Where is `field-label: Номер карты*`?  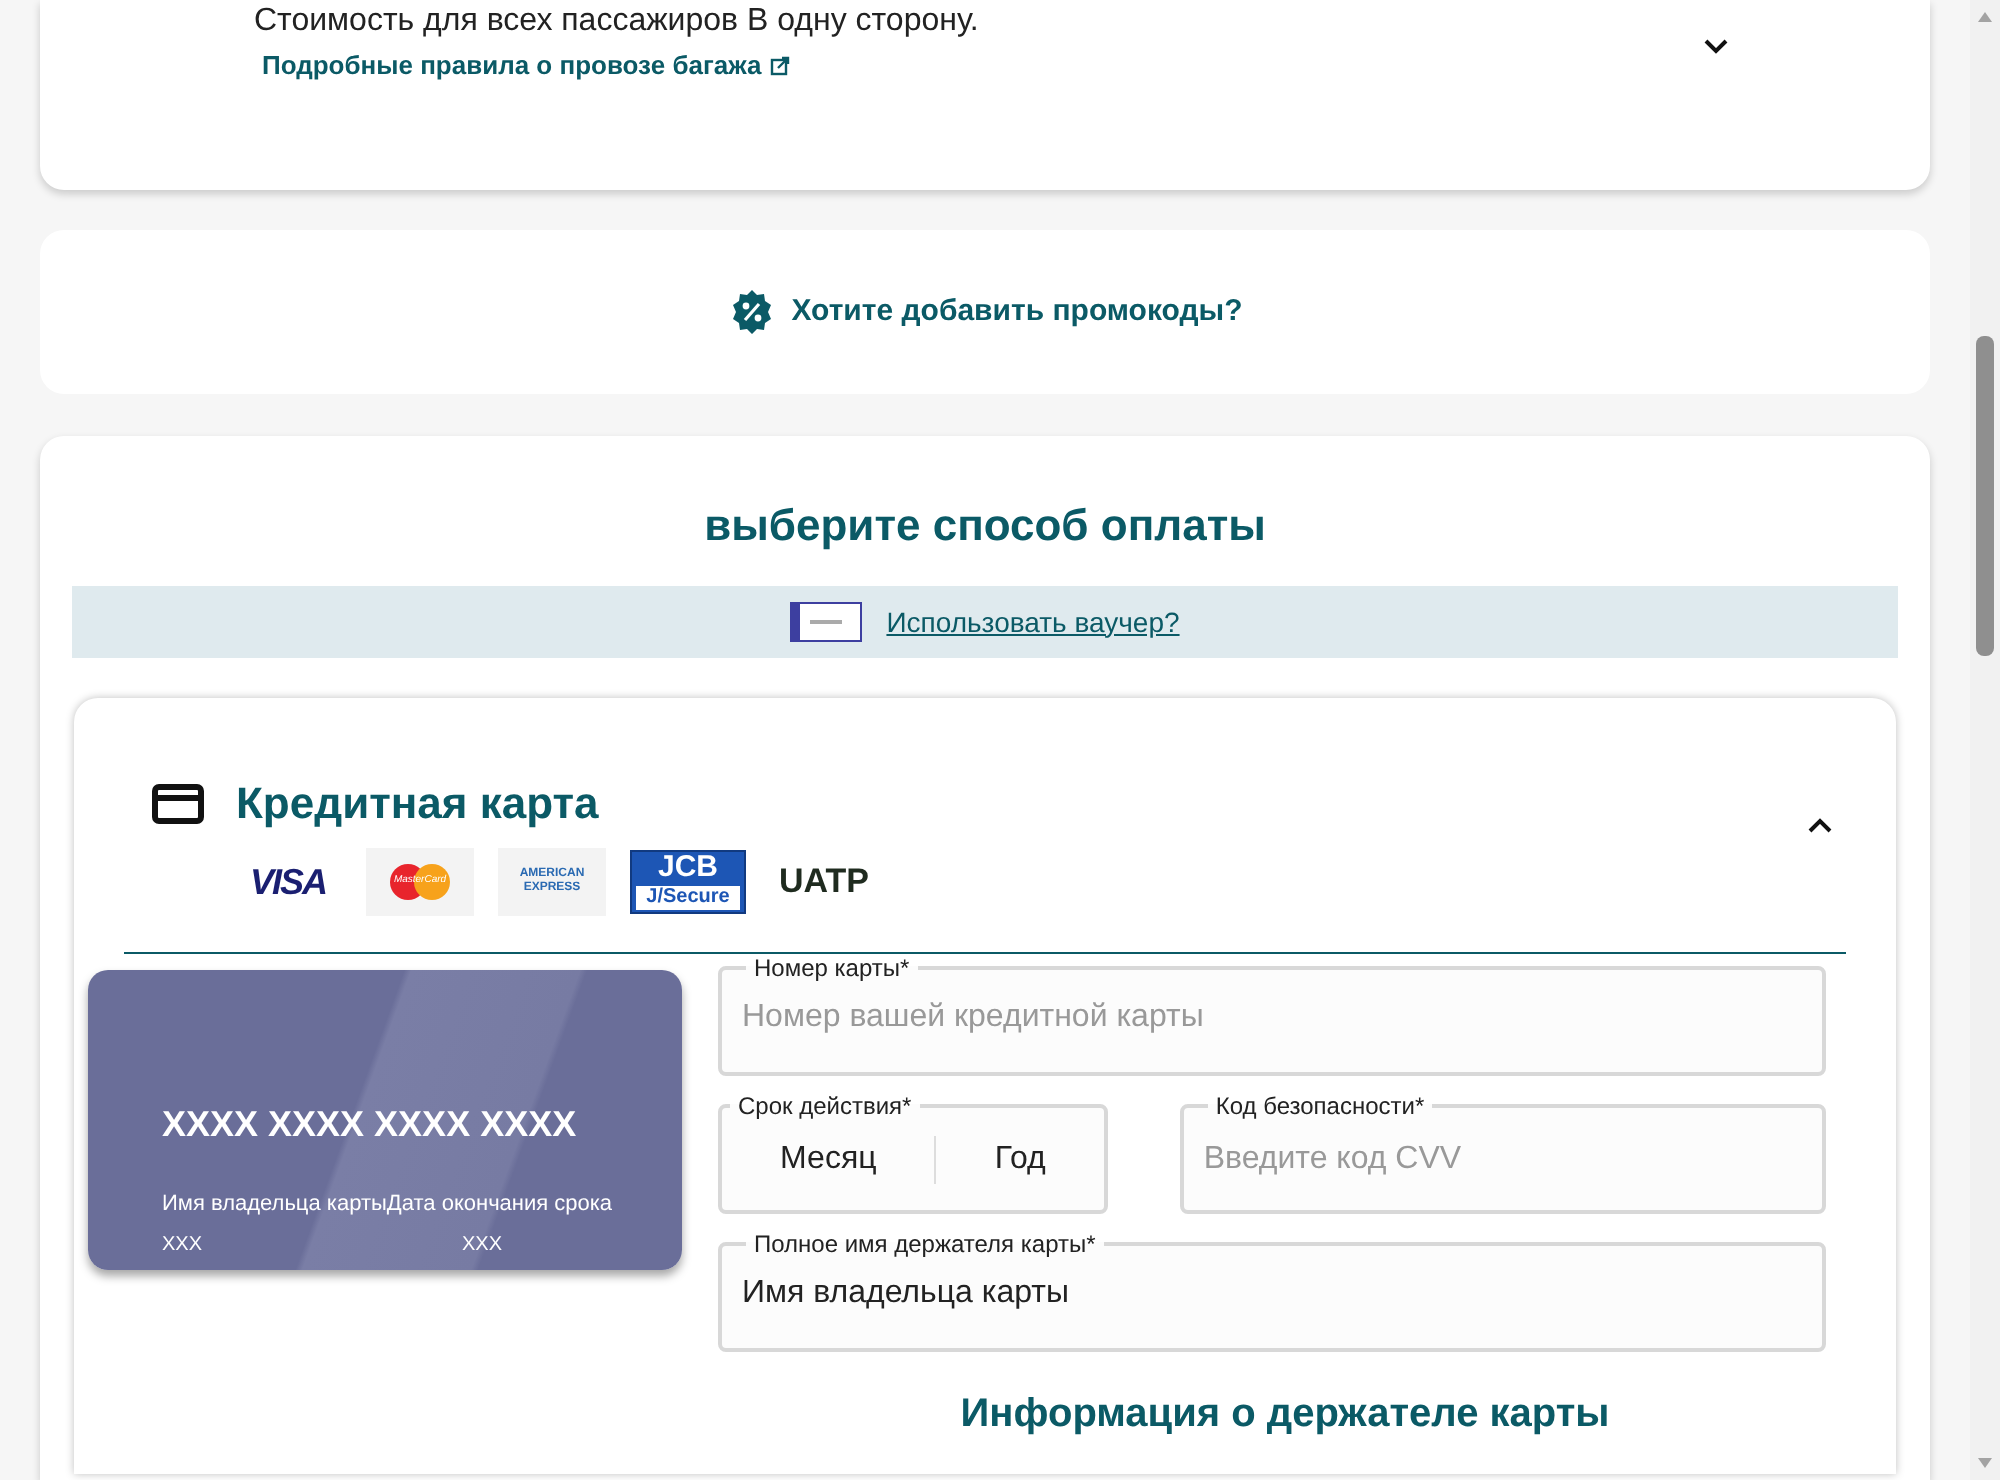 field-label: Номер карты* is located at coordinates (832, 968).